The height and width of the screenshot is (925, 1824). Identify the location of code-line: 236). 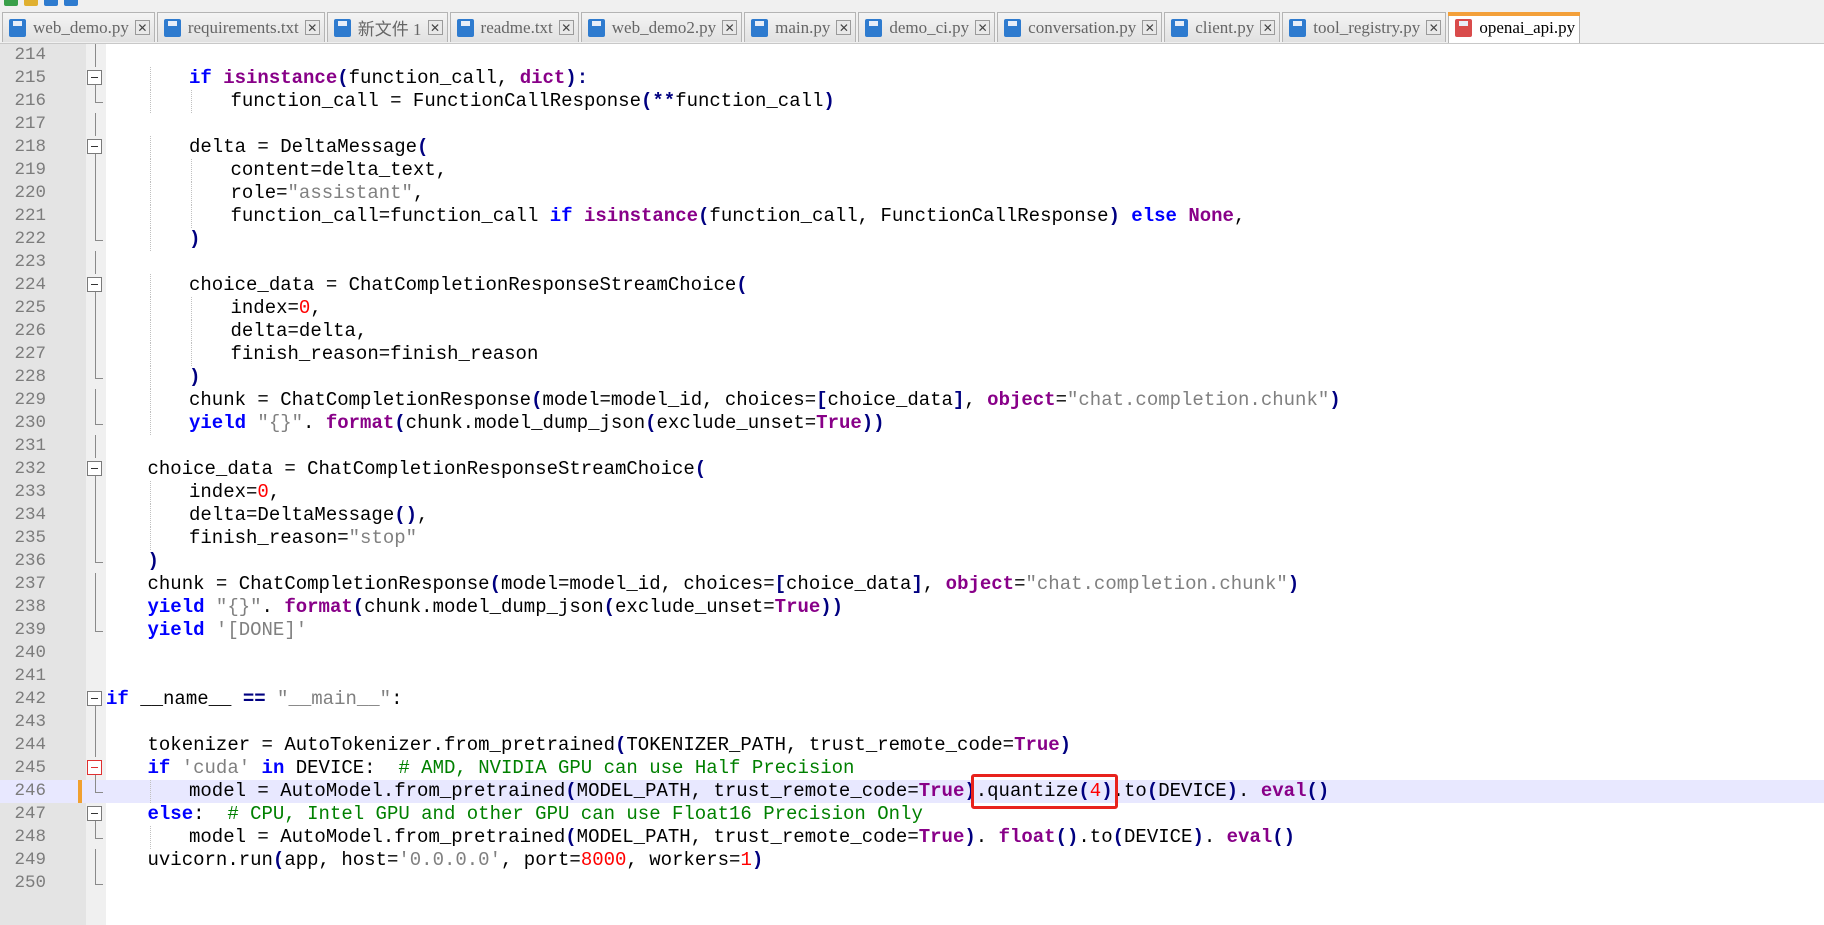
(912, 561).